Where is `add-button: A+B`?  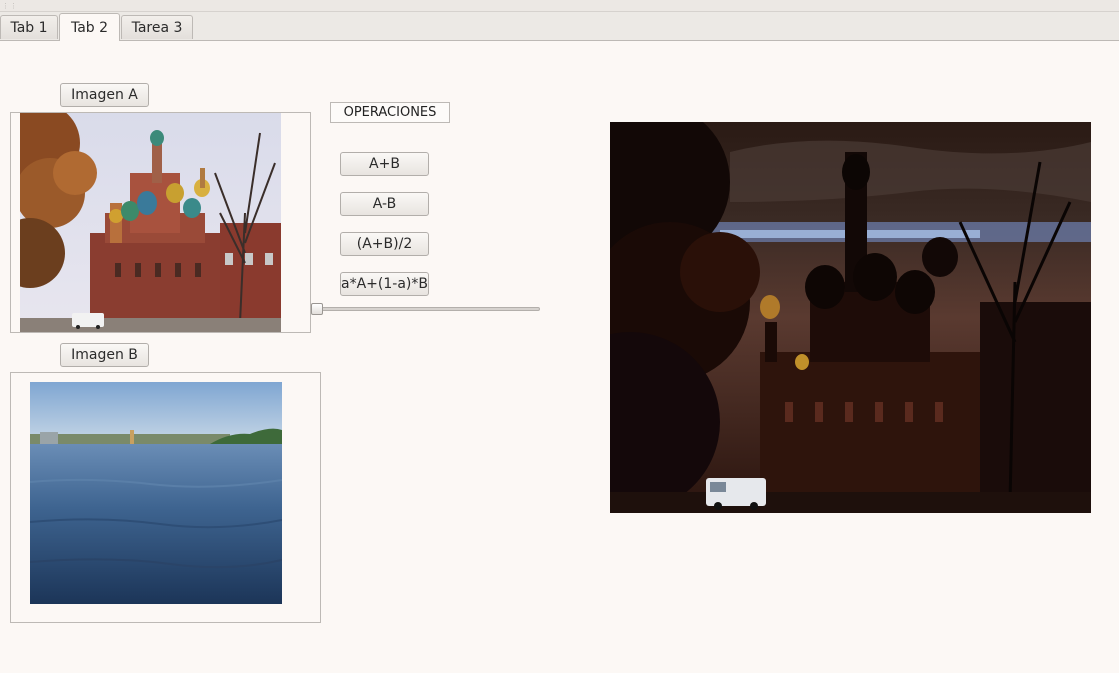
add-button: A+B is located at coordinates (384, 164).